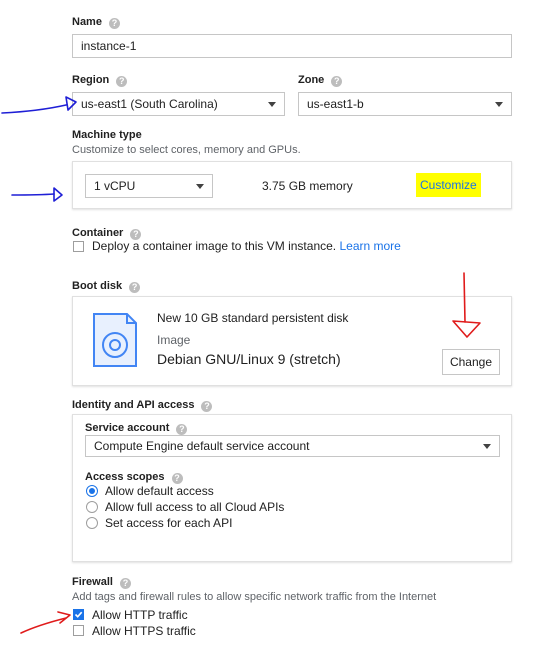 The height and width of the screenshot is (646, 536). I want to click on annotation-arrowhead-machine, so click(58, 194).